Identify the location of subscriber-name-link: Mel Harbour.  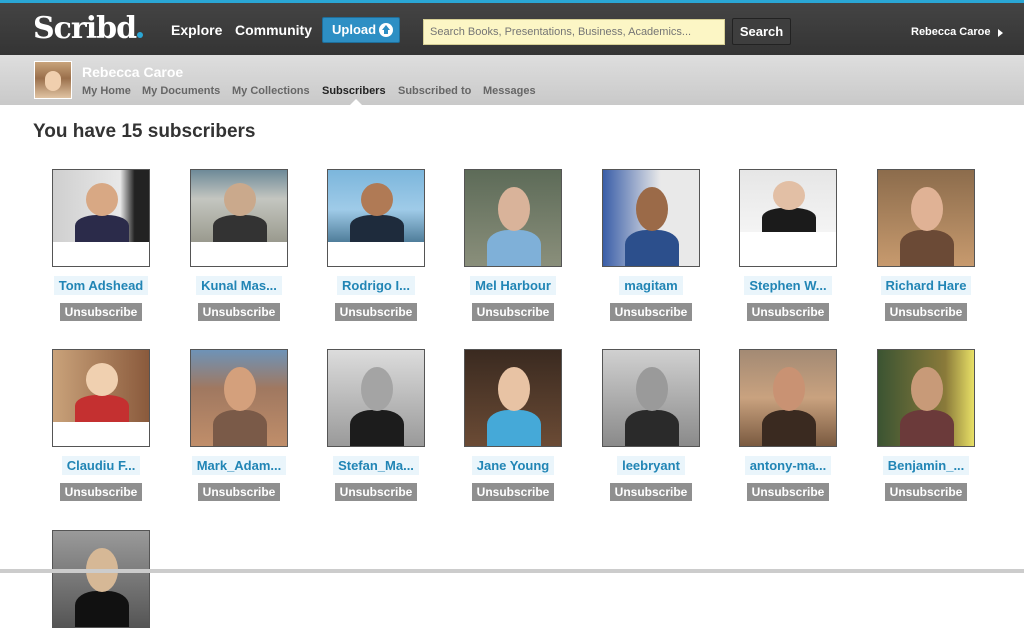
(513, 285).